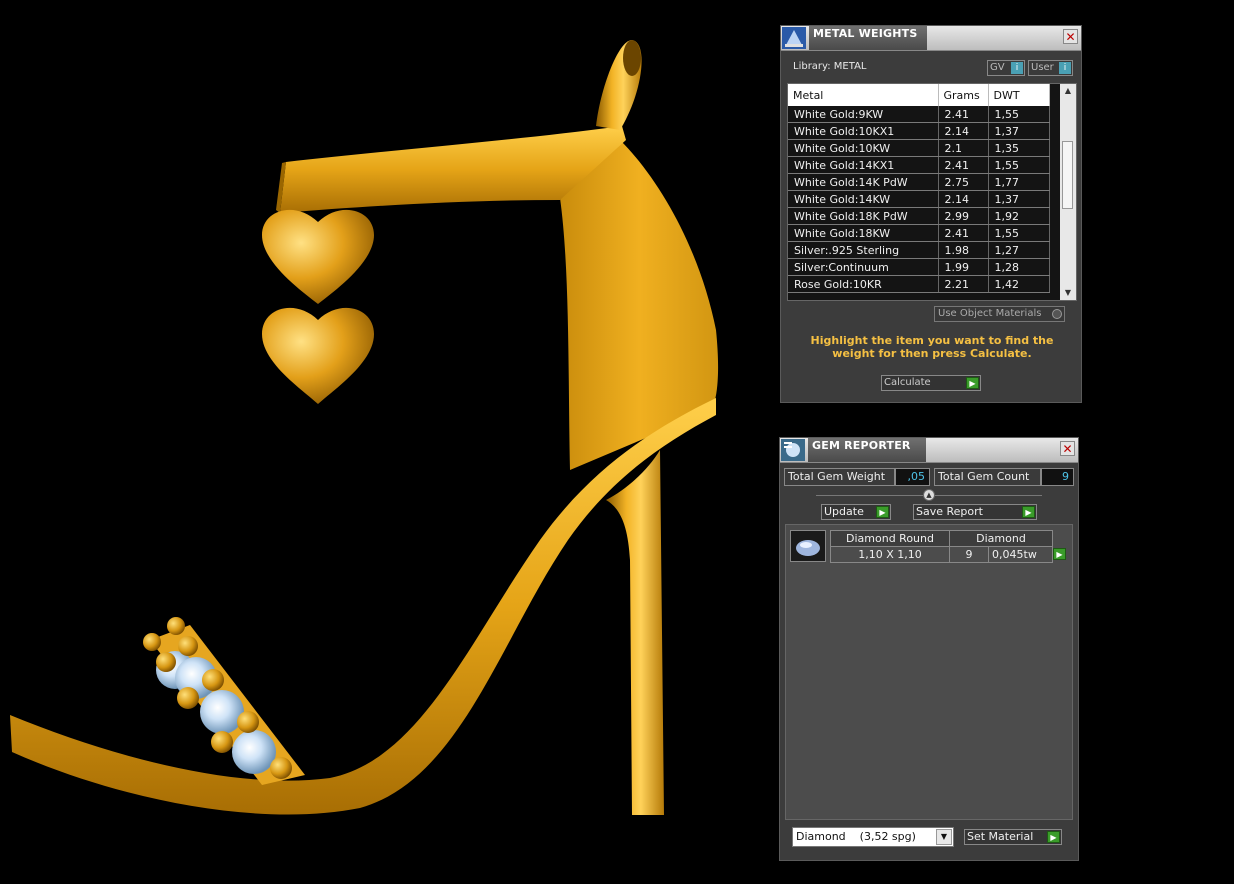 This screenshot has height=884, width=1234. I want to click on table-row: White Gold:14KW 2.14 1,37, so click(919, 199).